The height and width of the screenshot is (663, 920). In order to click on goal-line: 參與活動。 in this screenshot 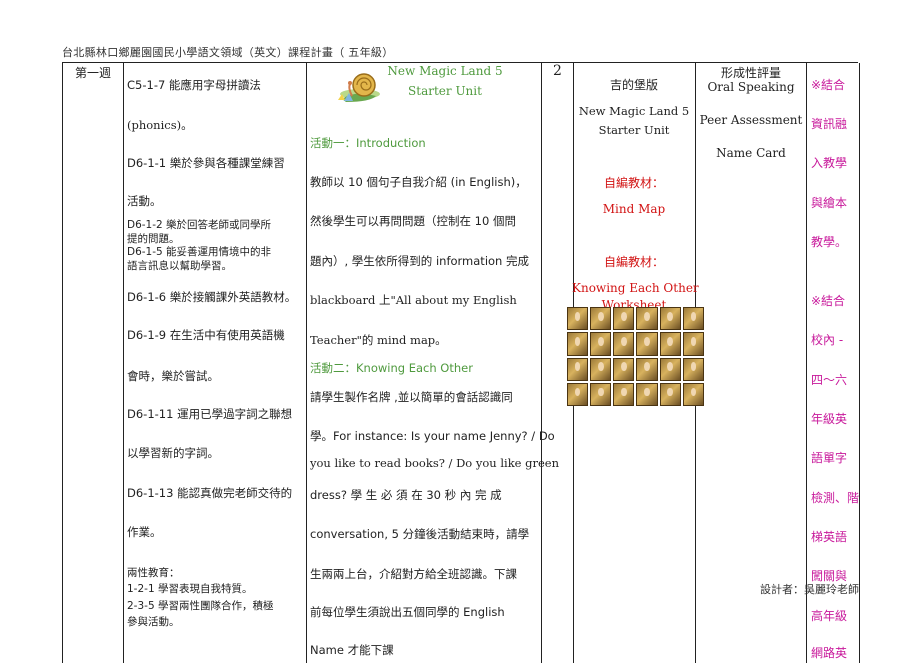, I will do `click(153, 622)`.